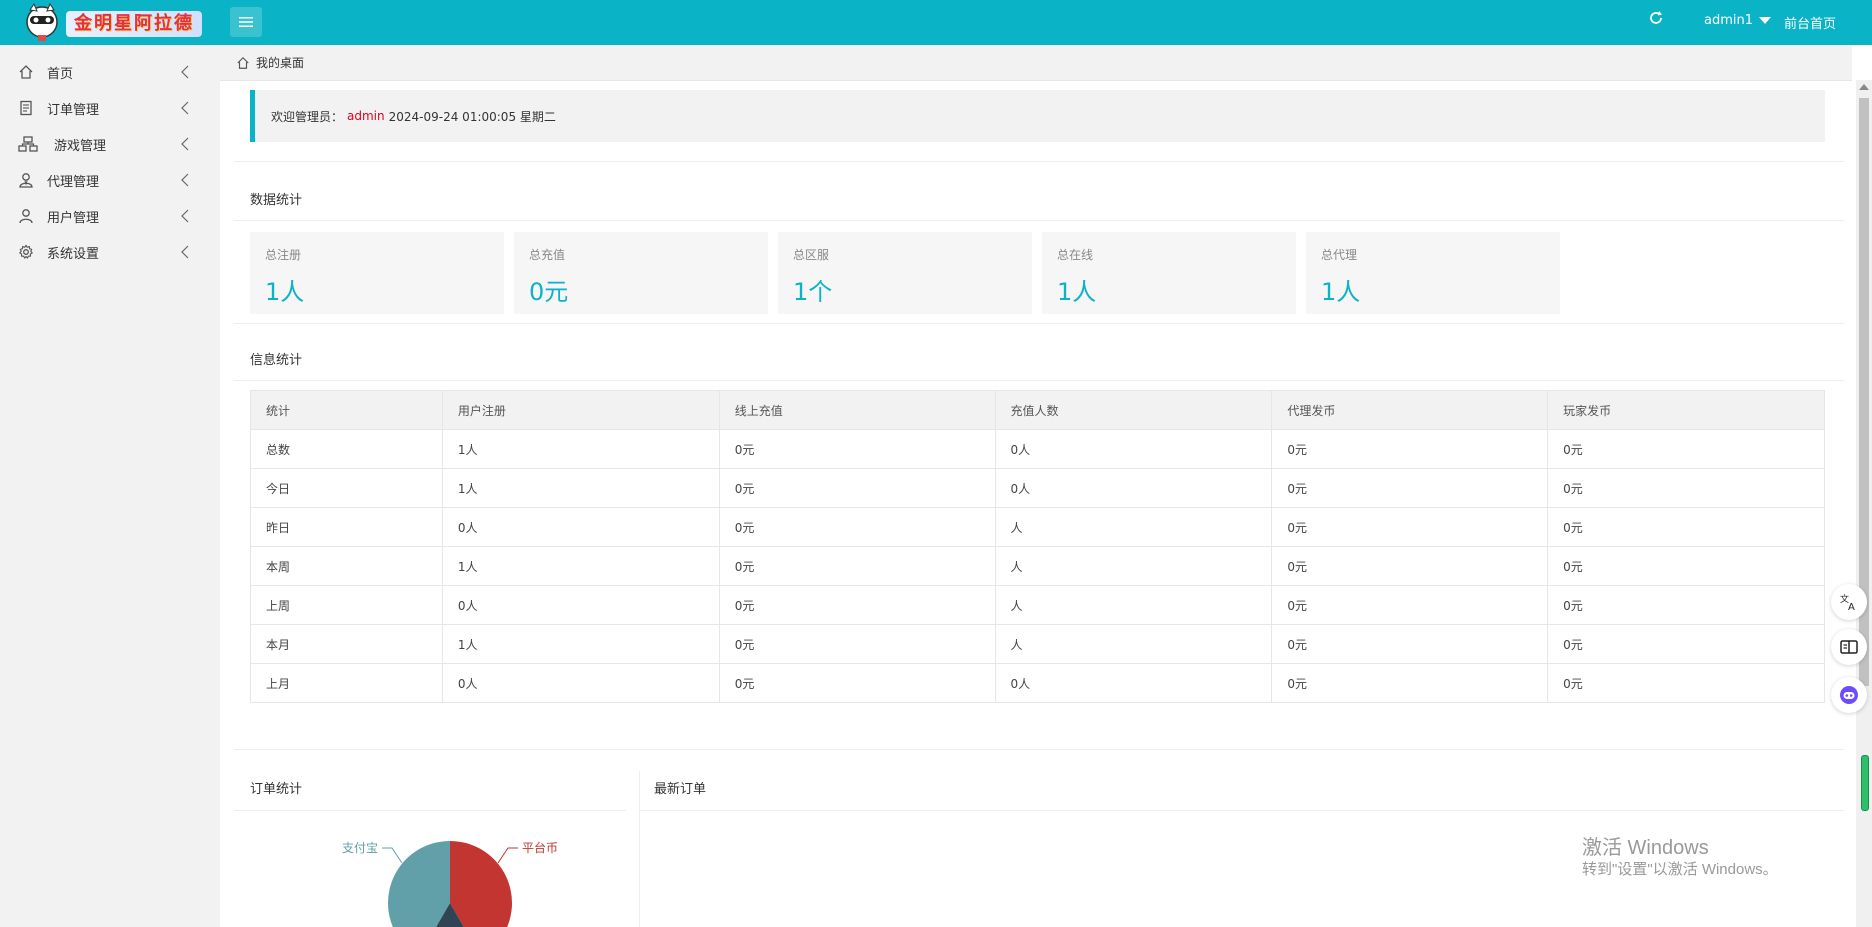 The image size is (1872, 927). Describe the element at coordinates (42, 21) in the screenshot. I see `cat-mascot-icon` at that location.